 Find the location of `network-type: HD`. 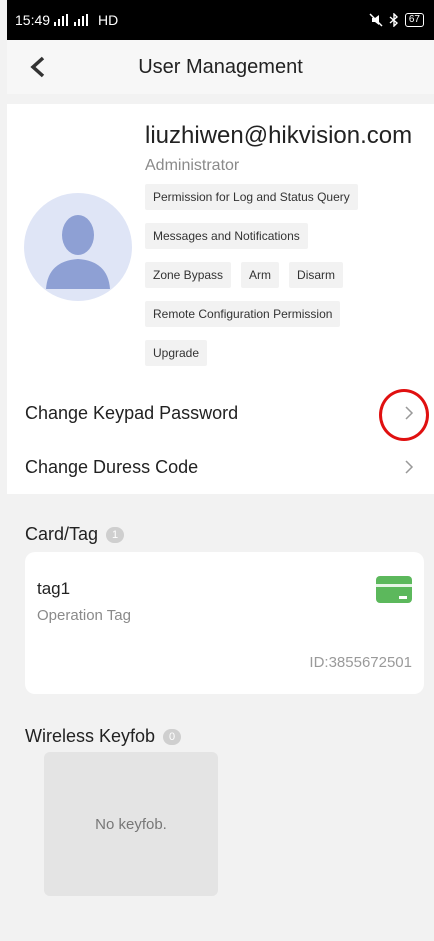

network-type: HD is located at coordinates (108, 20).